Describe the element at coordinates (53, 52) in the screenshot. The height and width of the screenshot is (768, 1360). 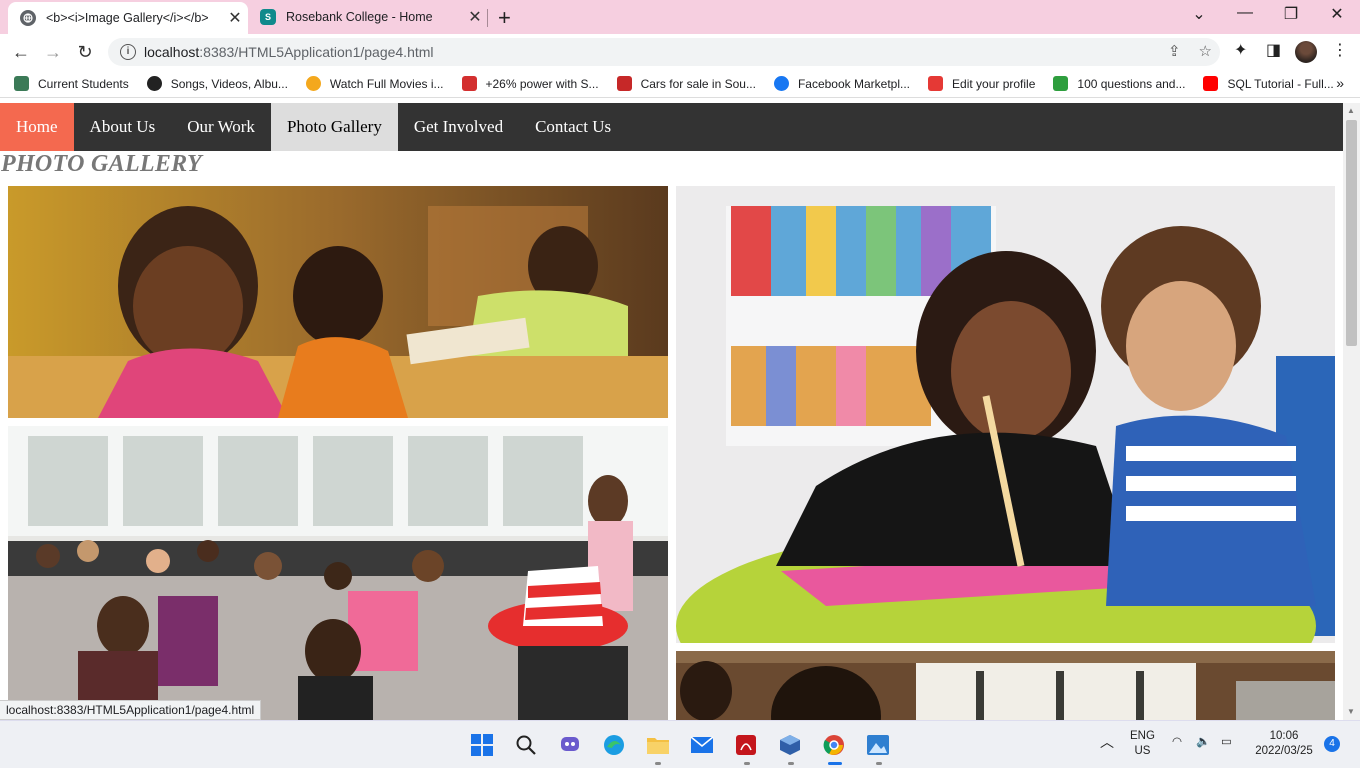
I see `forward-arrow-icon: →` at that location.